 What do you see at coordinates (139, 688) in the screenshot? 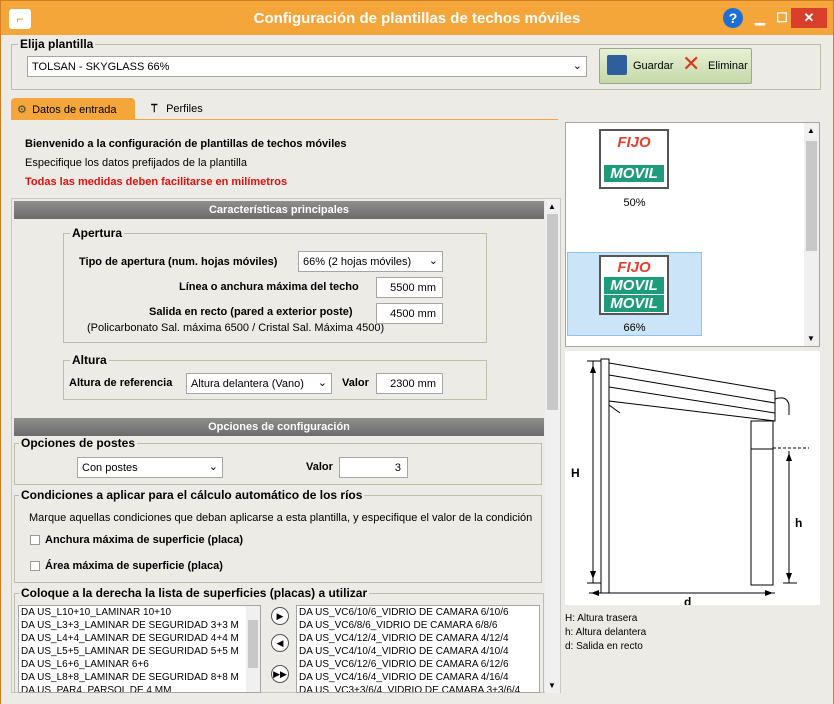
I see `list-item: DA US_PAR4_PARSOL DE 4 MM` at bounding box center [139, 688].